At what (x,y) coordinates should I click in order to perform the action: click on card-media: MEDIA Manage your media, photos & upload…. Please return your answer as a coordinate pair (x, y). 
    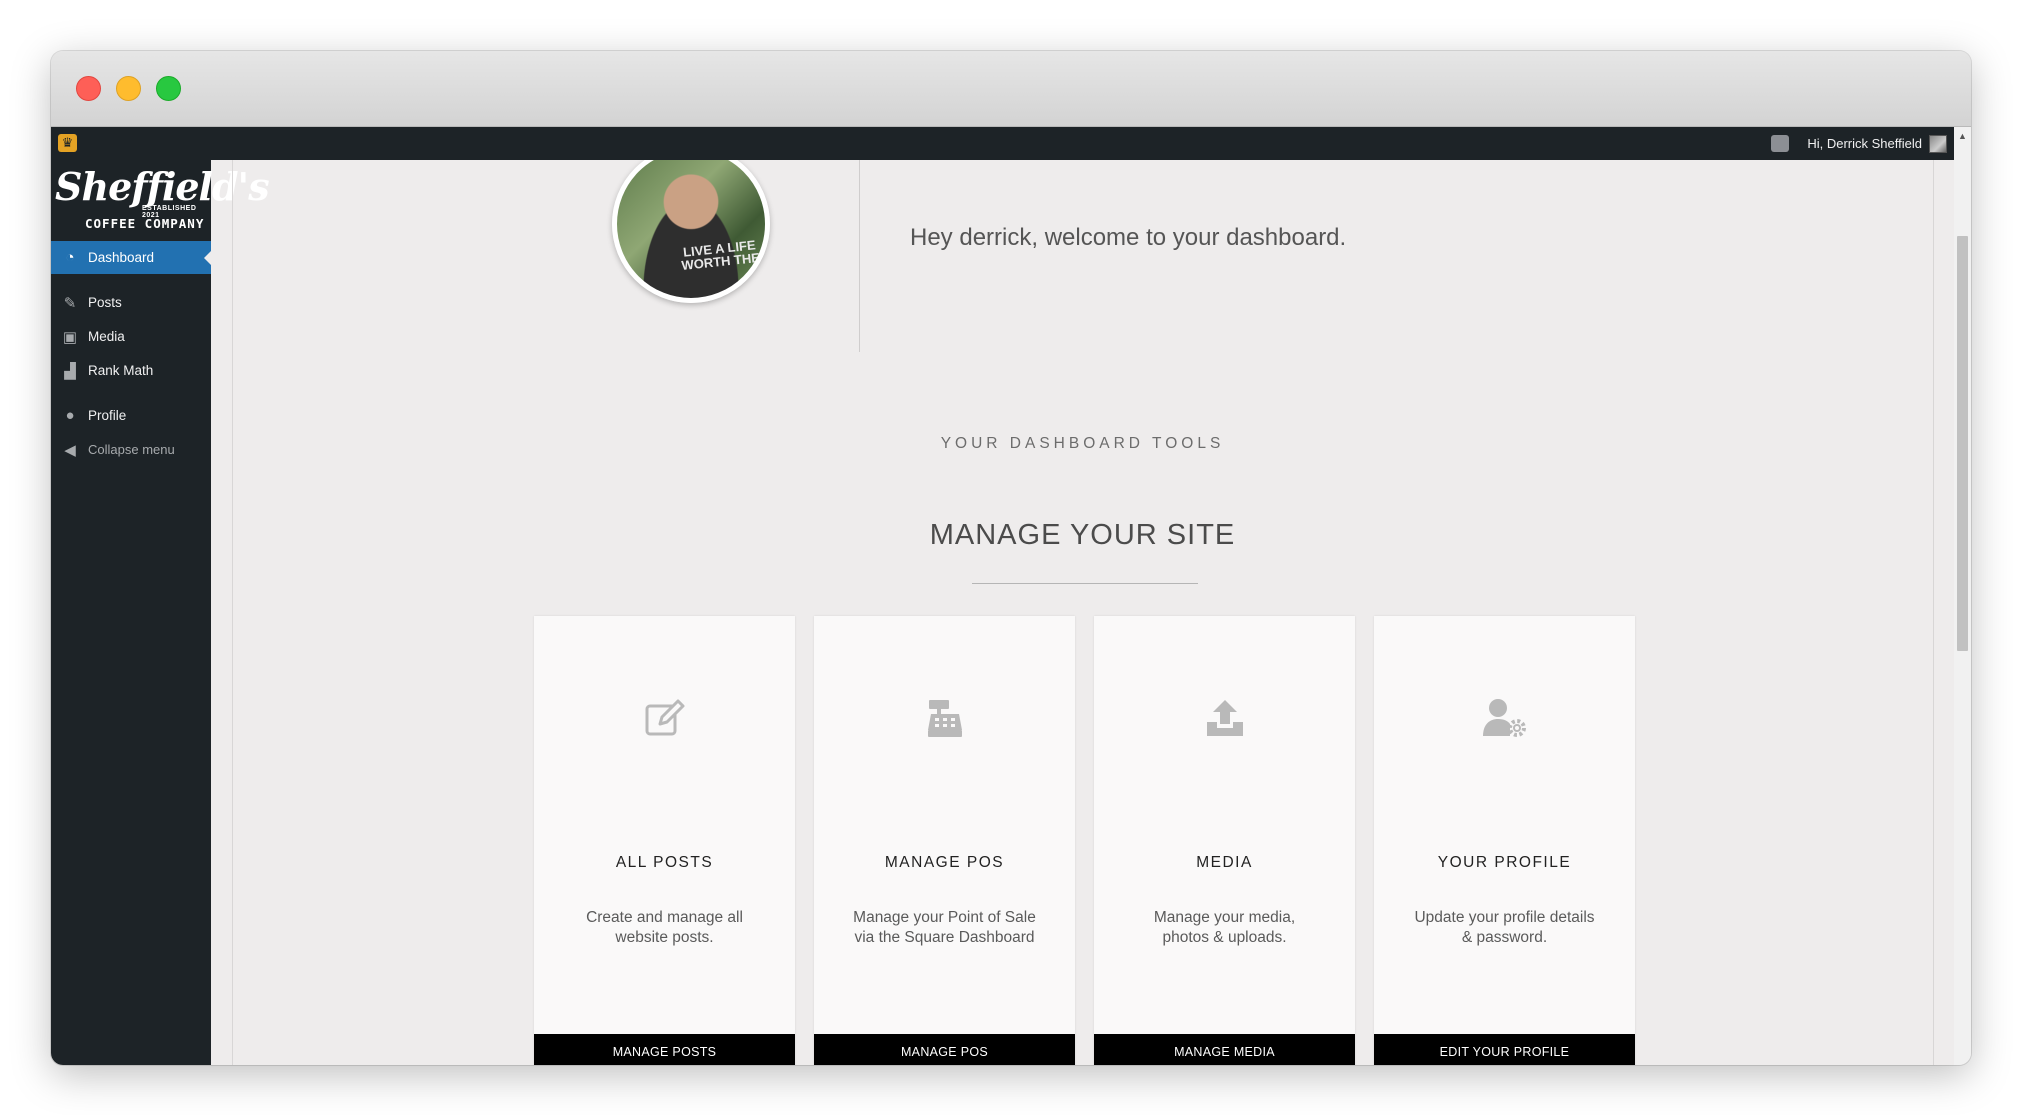
    Looking at the image, I should click on (1224, 840).